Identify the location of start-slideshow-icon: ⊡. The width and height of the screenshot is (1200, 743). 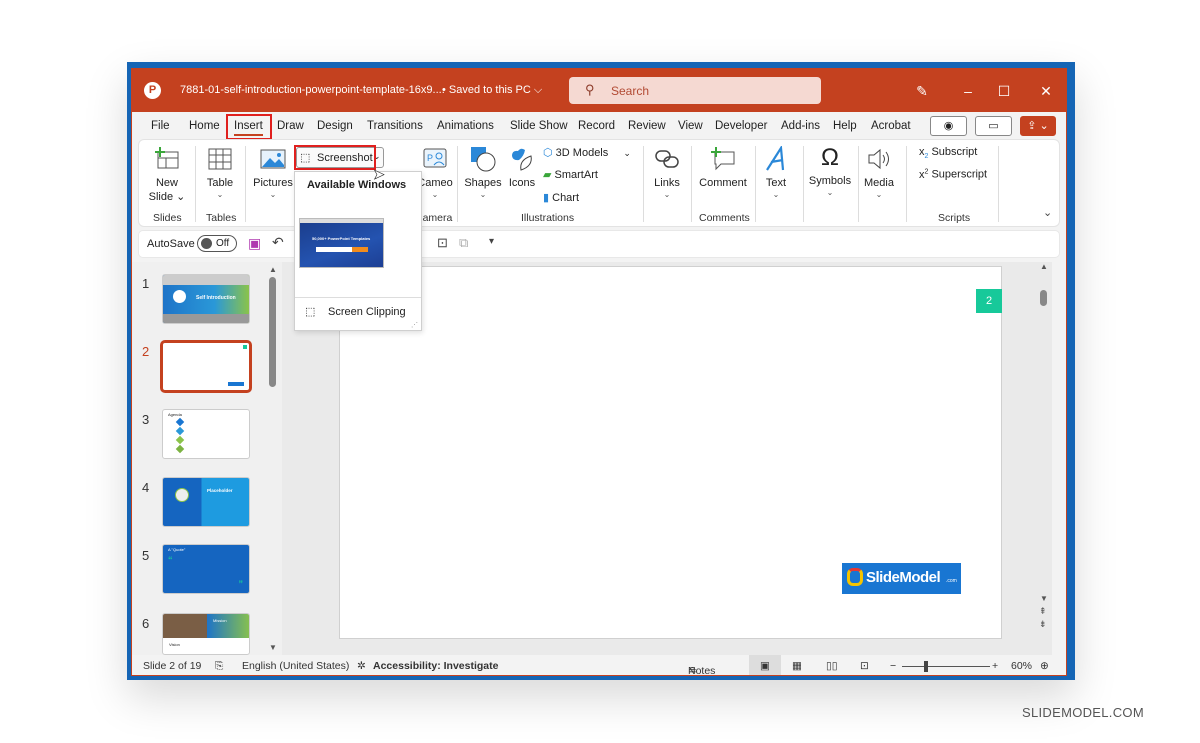
(442, 243).